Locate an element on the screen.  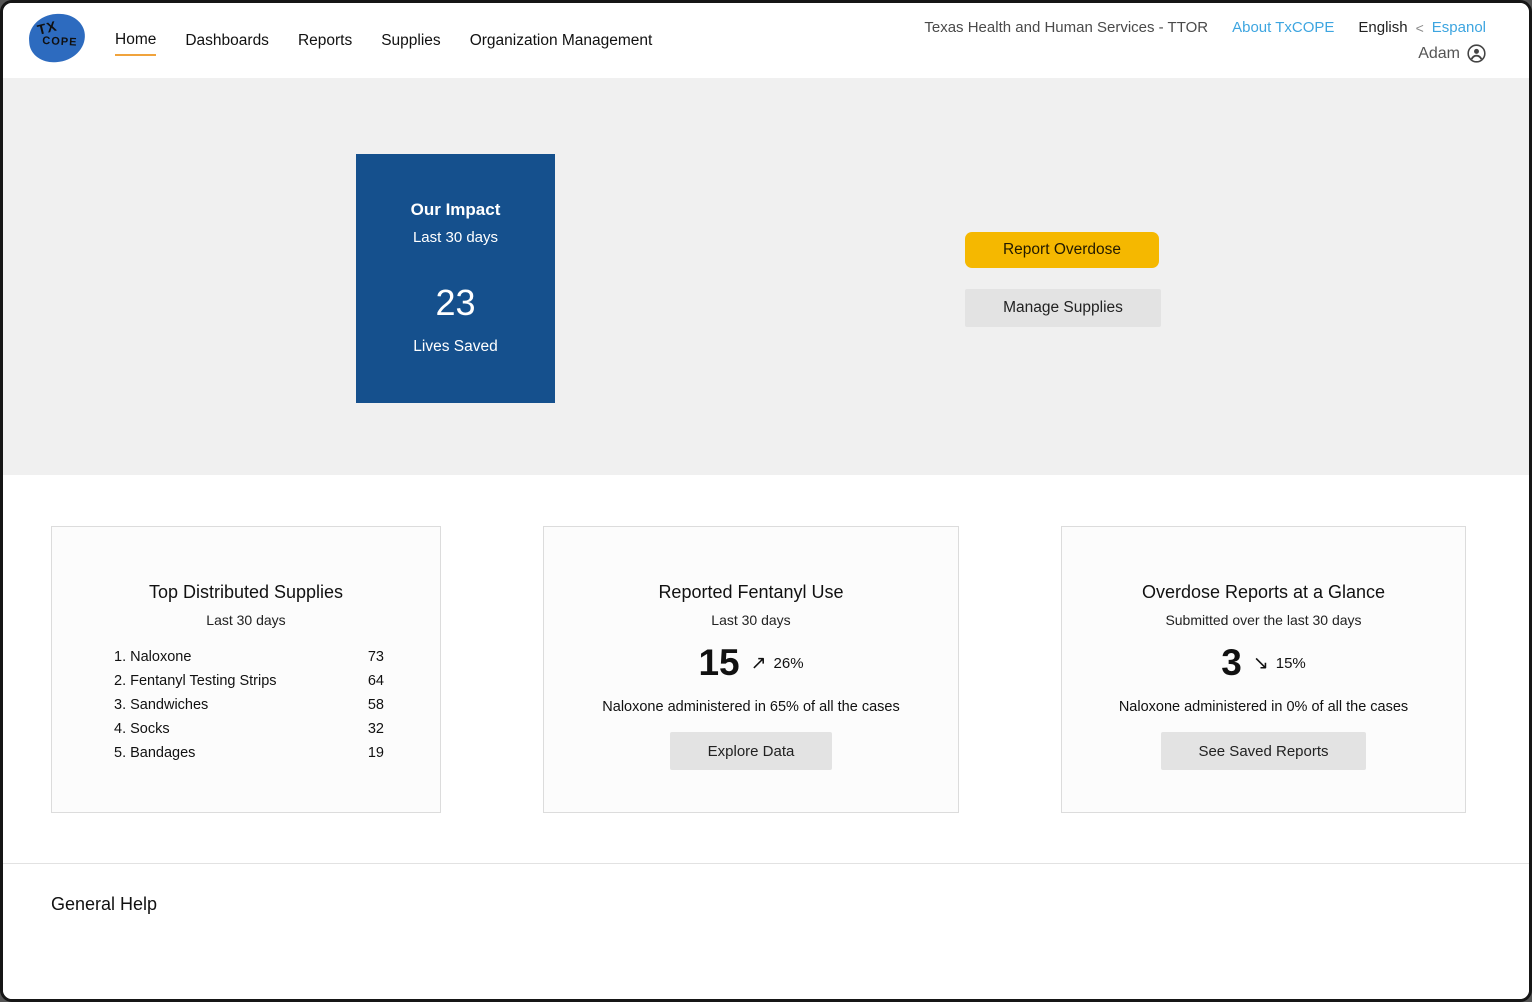
supply-name: 1. Naloxone is located at coordinates (153, 657).